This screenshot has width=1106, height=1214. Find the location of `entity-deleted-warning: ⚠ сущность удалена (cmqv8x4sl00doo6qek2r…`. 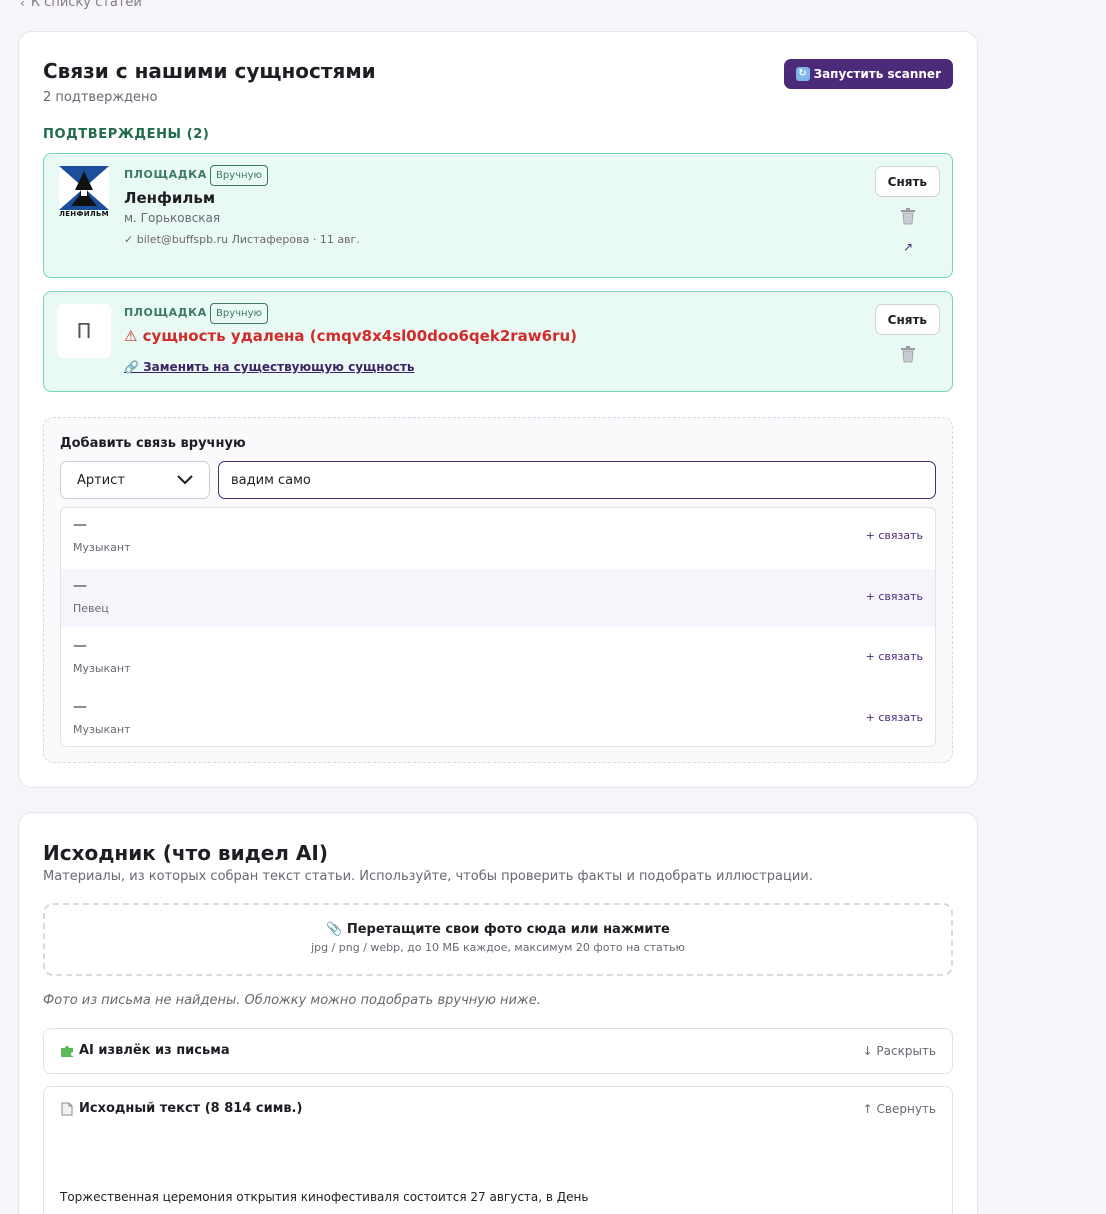

entity-deleted-warning: ⚠ сущность удалена (cmqv8x4sl00doo6qek2r… is located at coordinates (351, 336).